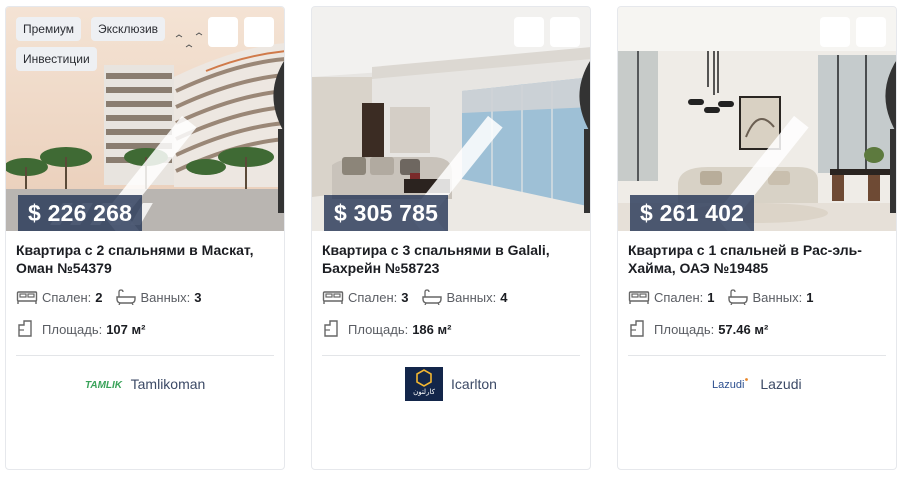 This screenshot has width=903, height=478. I want to click on area-value: 186 м², so click(432, 329).